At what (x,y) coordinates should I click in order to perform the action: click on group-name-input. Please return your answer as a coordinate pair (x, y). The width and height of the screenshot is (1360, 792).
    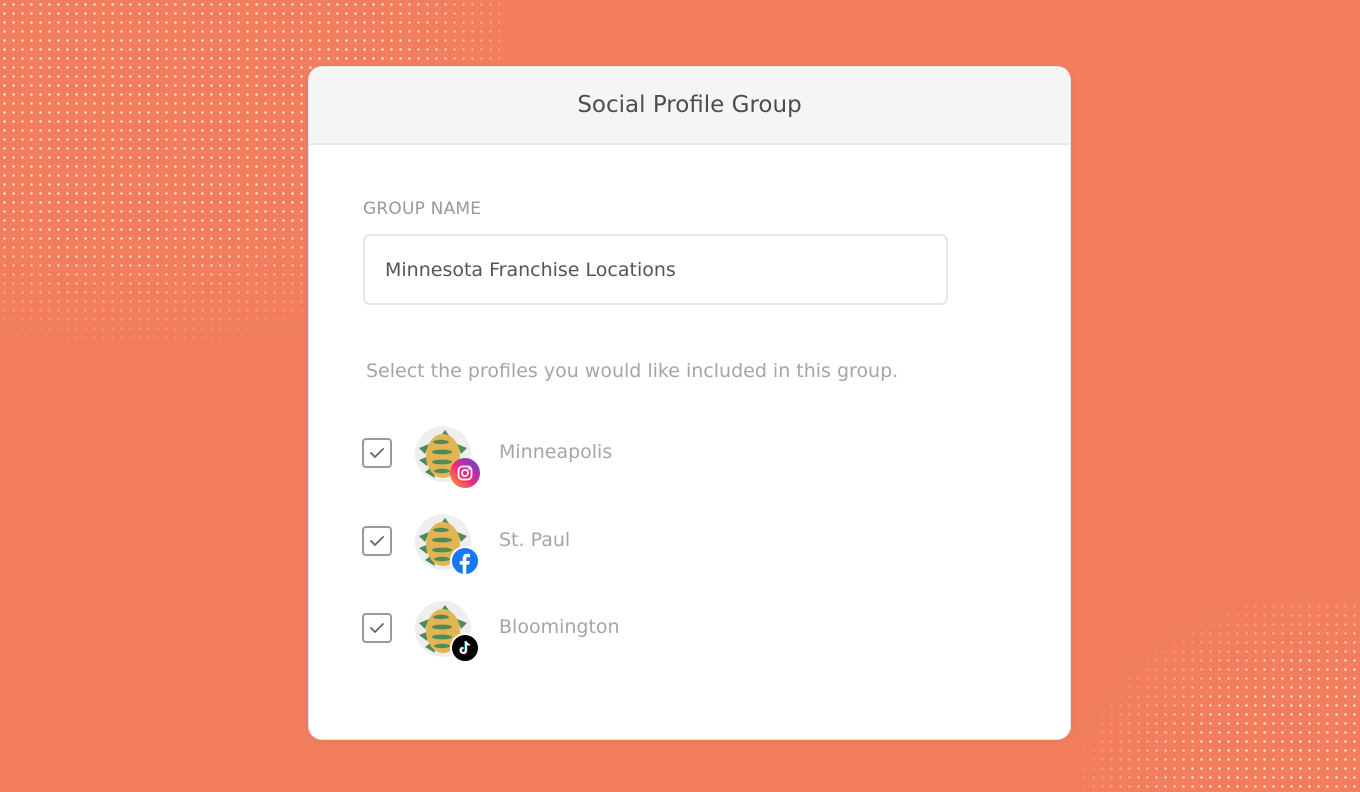
    Looking at the image, I should click on (655, 269).